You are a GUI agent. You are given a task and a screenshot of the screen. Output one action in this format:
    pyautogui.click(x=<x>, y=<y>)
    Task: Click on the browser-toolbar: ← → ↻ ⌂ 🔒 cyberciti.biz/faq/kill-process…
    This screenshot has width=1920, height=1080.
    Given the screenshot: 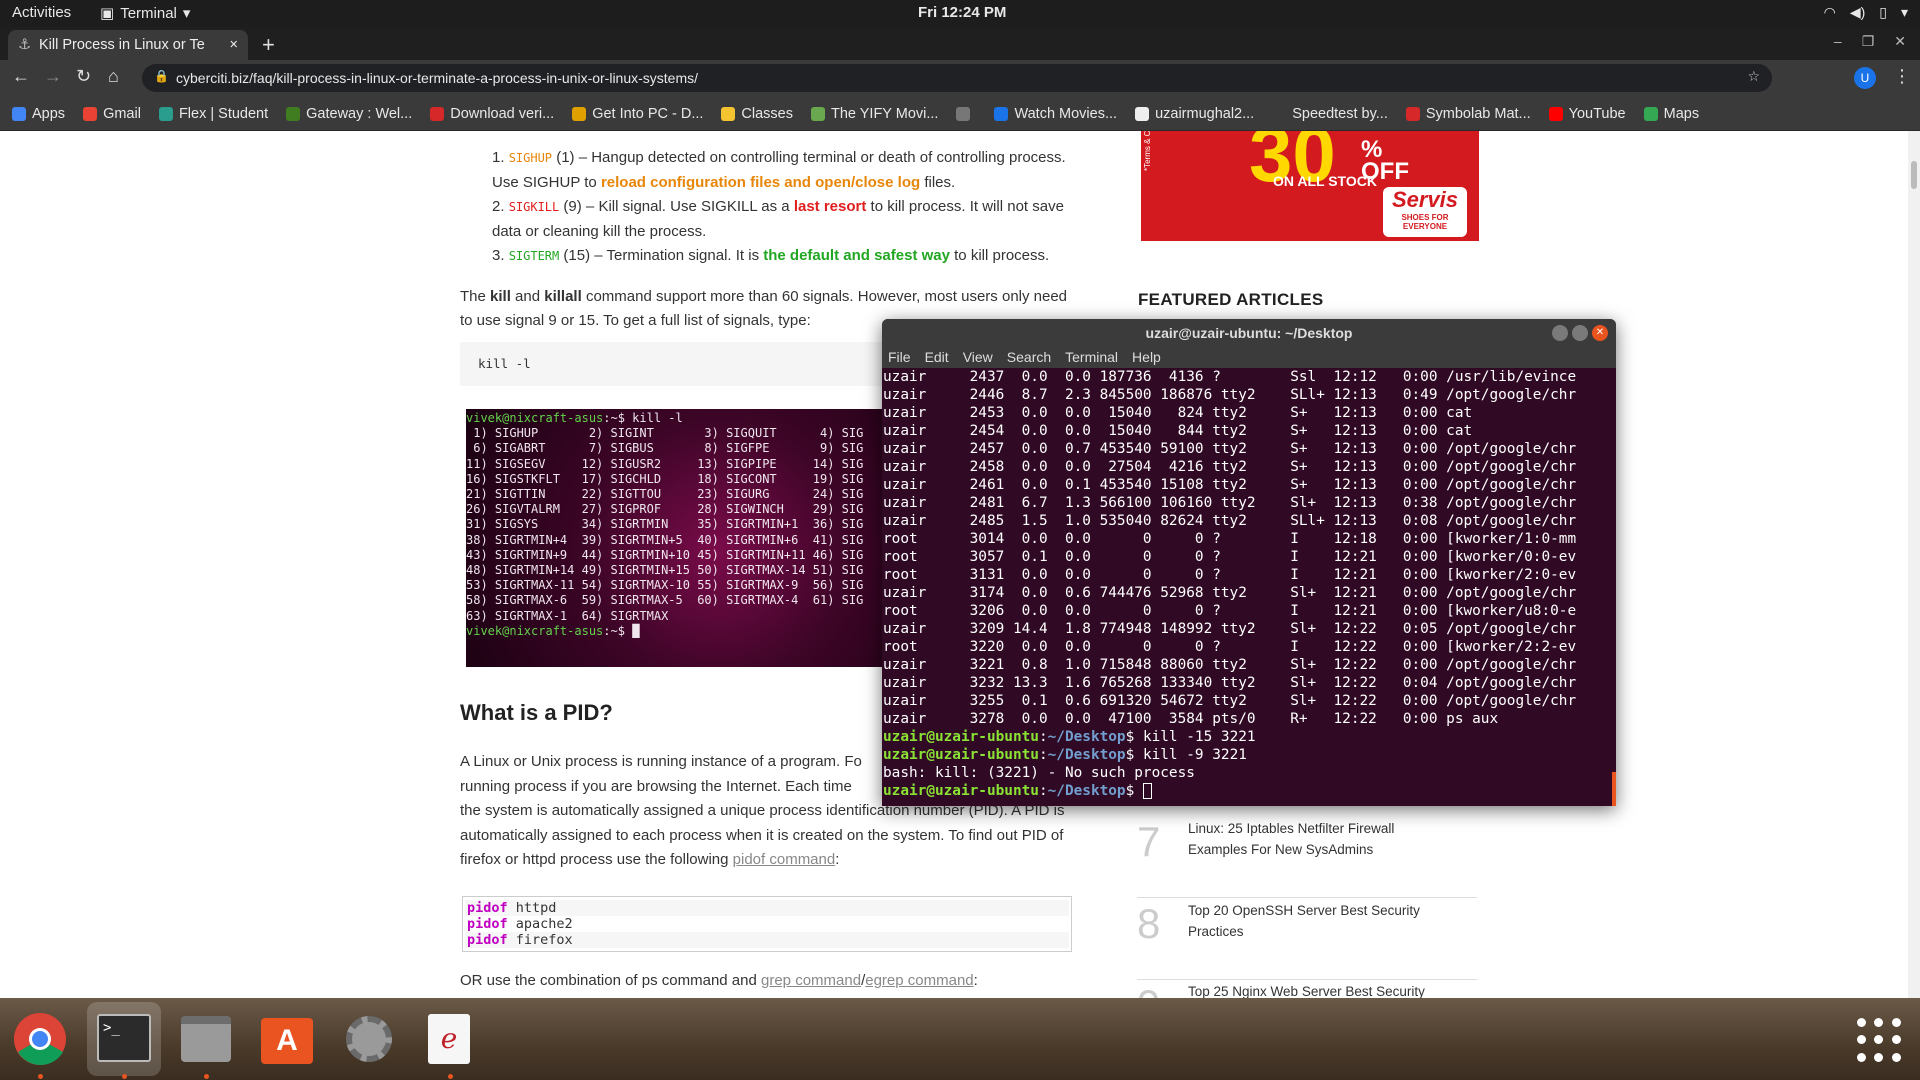 What is the action you would take?
    pyautogui.click(x=960, y=78)
    